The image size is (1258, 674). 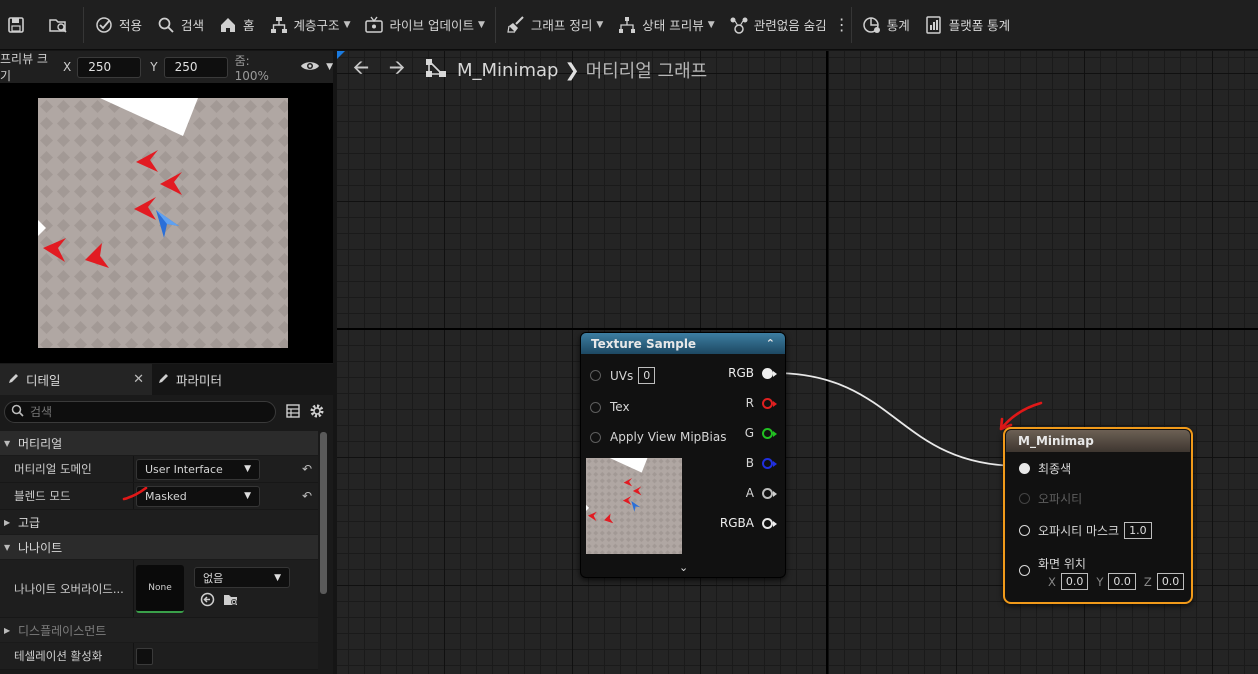 What do you see at coordinates (623, 375) in the screenshot?
I see `pin-uvs: UVs 0` at bounding box center [623, 375].